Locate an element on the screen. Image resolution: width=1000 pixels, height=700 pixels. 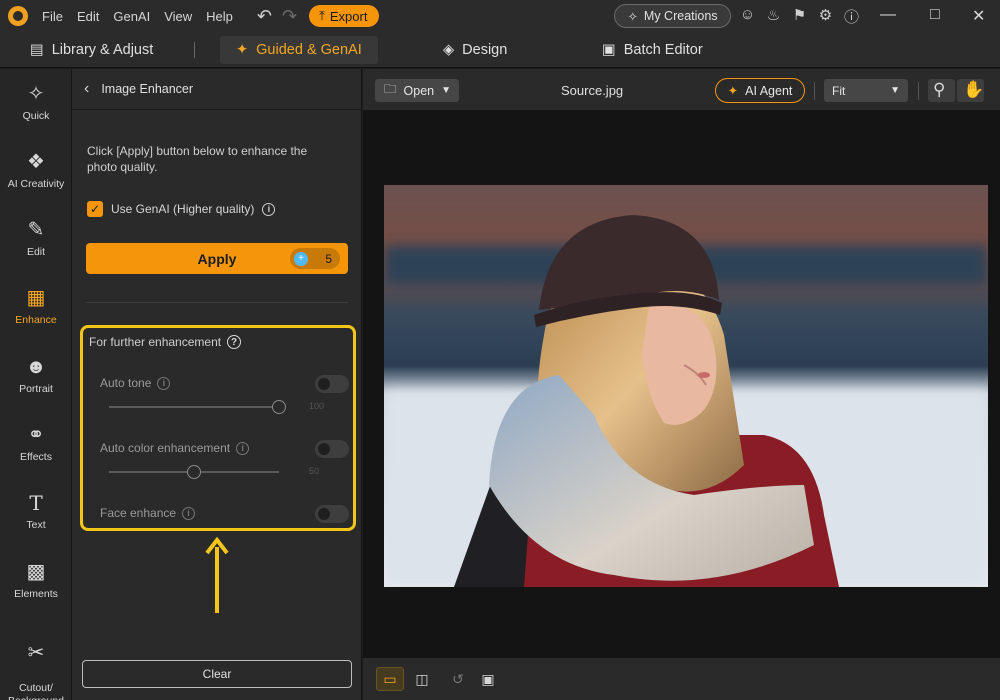
library-icon: ▤ is located at coordinates (37, 50).